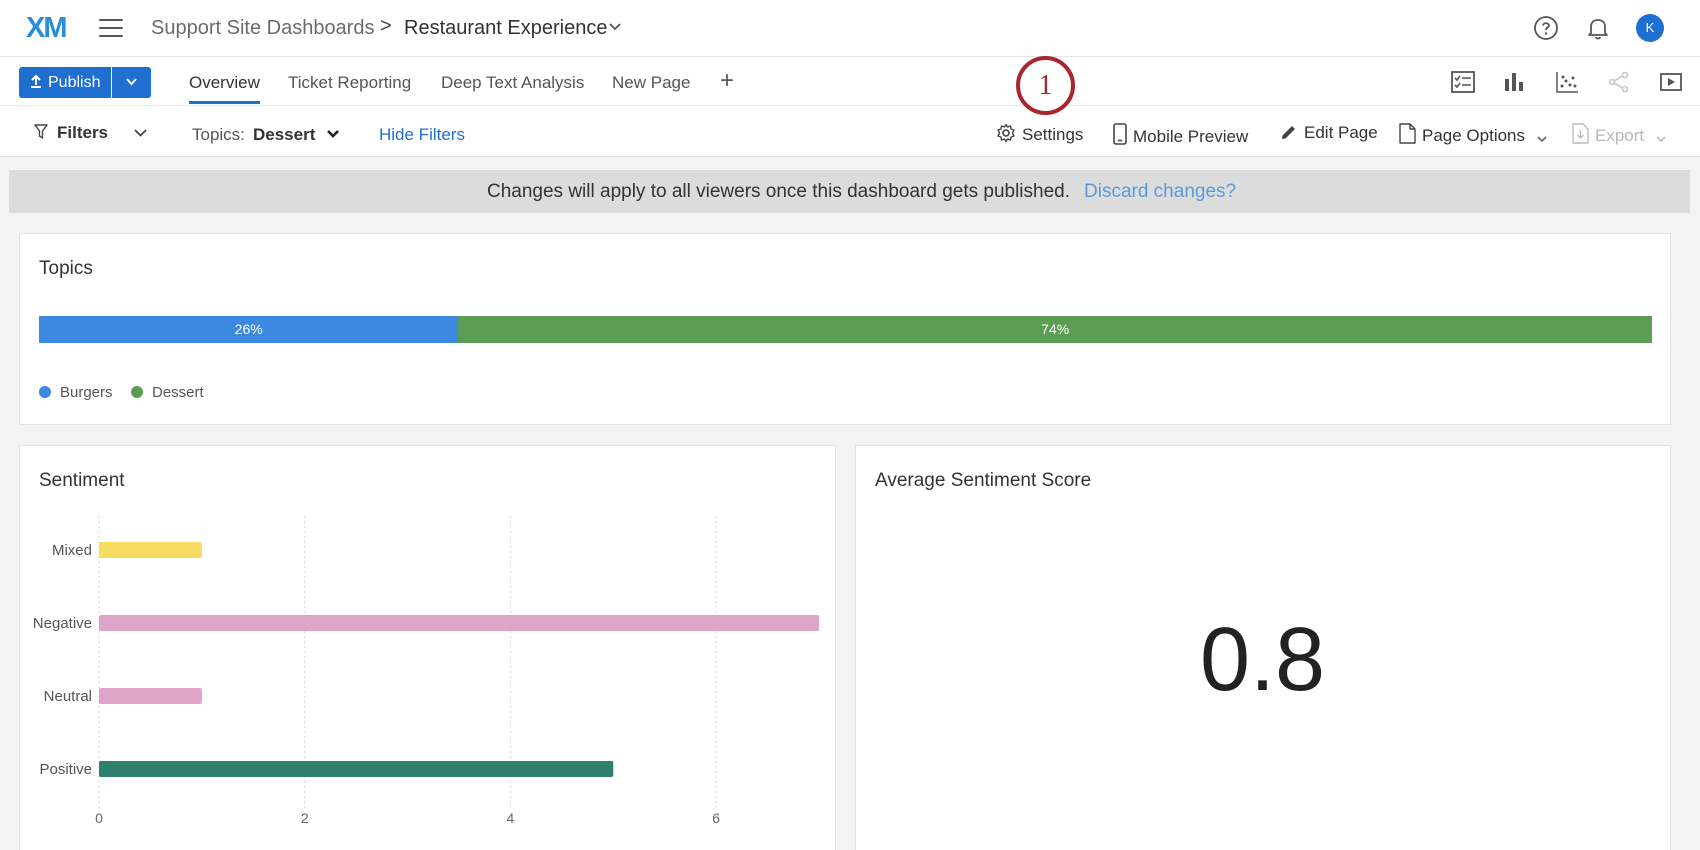 This screenshot has height=850, width=1700. Describe the element at coordinates (262, 28) in the screenshot. I see `breadcrumb-parent: Support Site Dashboards` at that location.